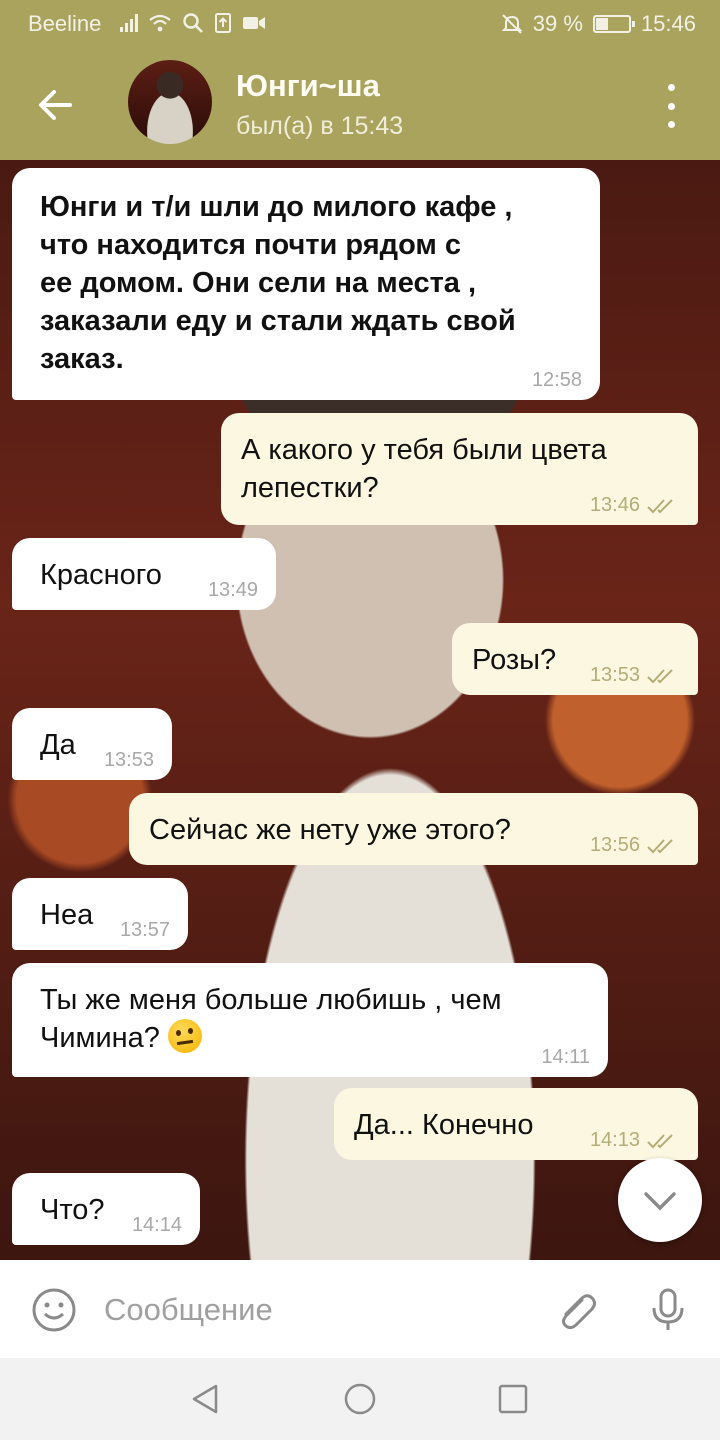  I want to click on message-time: 13:56, so click(614, 845).